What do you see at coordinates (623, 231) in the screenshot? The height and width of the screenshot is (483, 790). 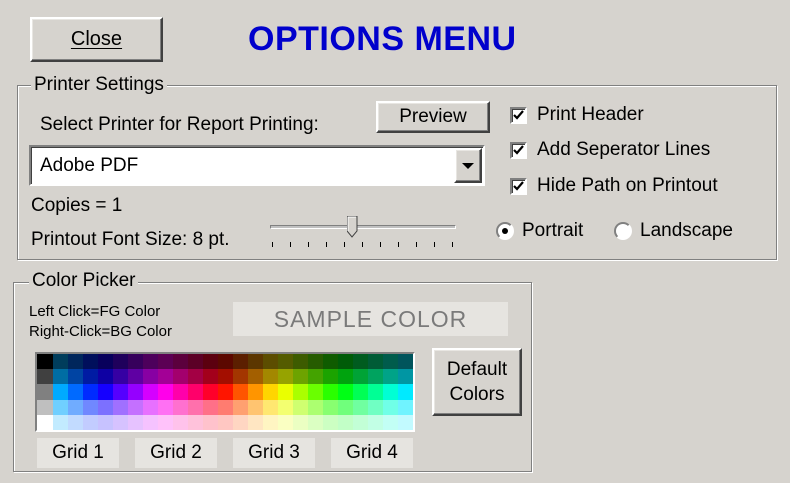 I see `landscape-radio-circle` at bounding box center [623, 231].